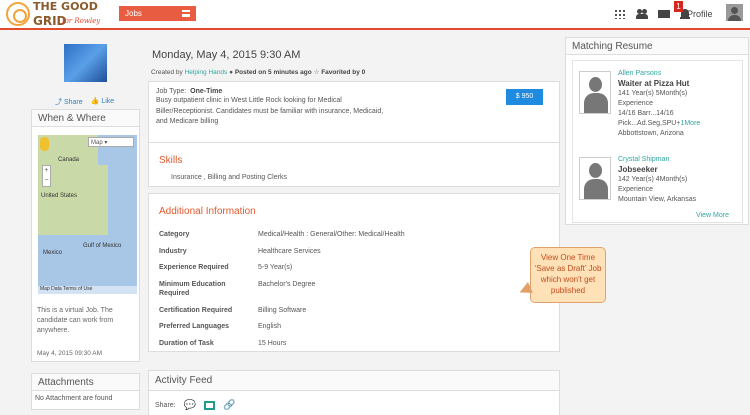 The width and height of the screenshot is (750, 415). What do you see at coordinates (207, 211) in the screenshot?
I see `info-title: Additional Information` at bounding box center [207, 211].